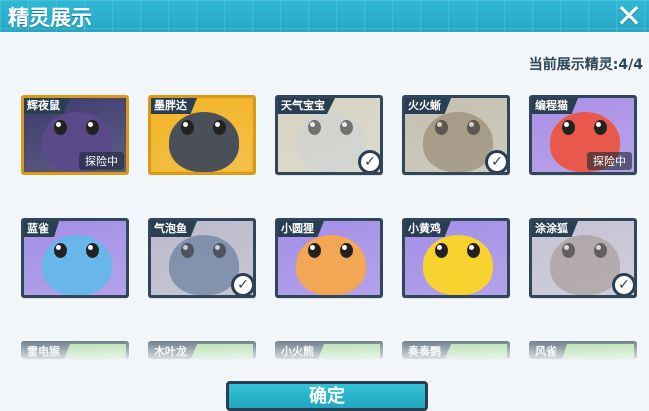 This screenshot has width=649, height=411. I want to click on sprite-card: 天气宝宝 ✓, so click(329, 135).